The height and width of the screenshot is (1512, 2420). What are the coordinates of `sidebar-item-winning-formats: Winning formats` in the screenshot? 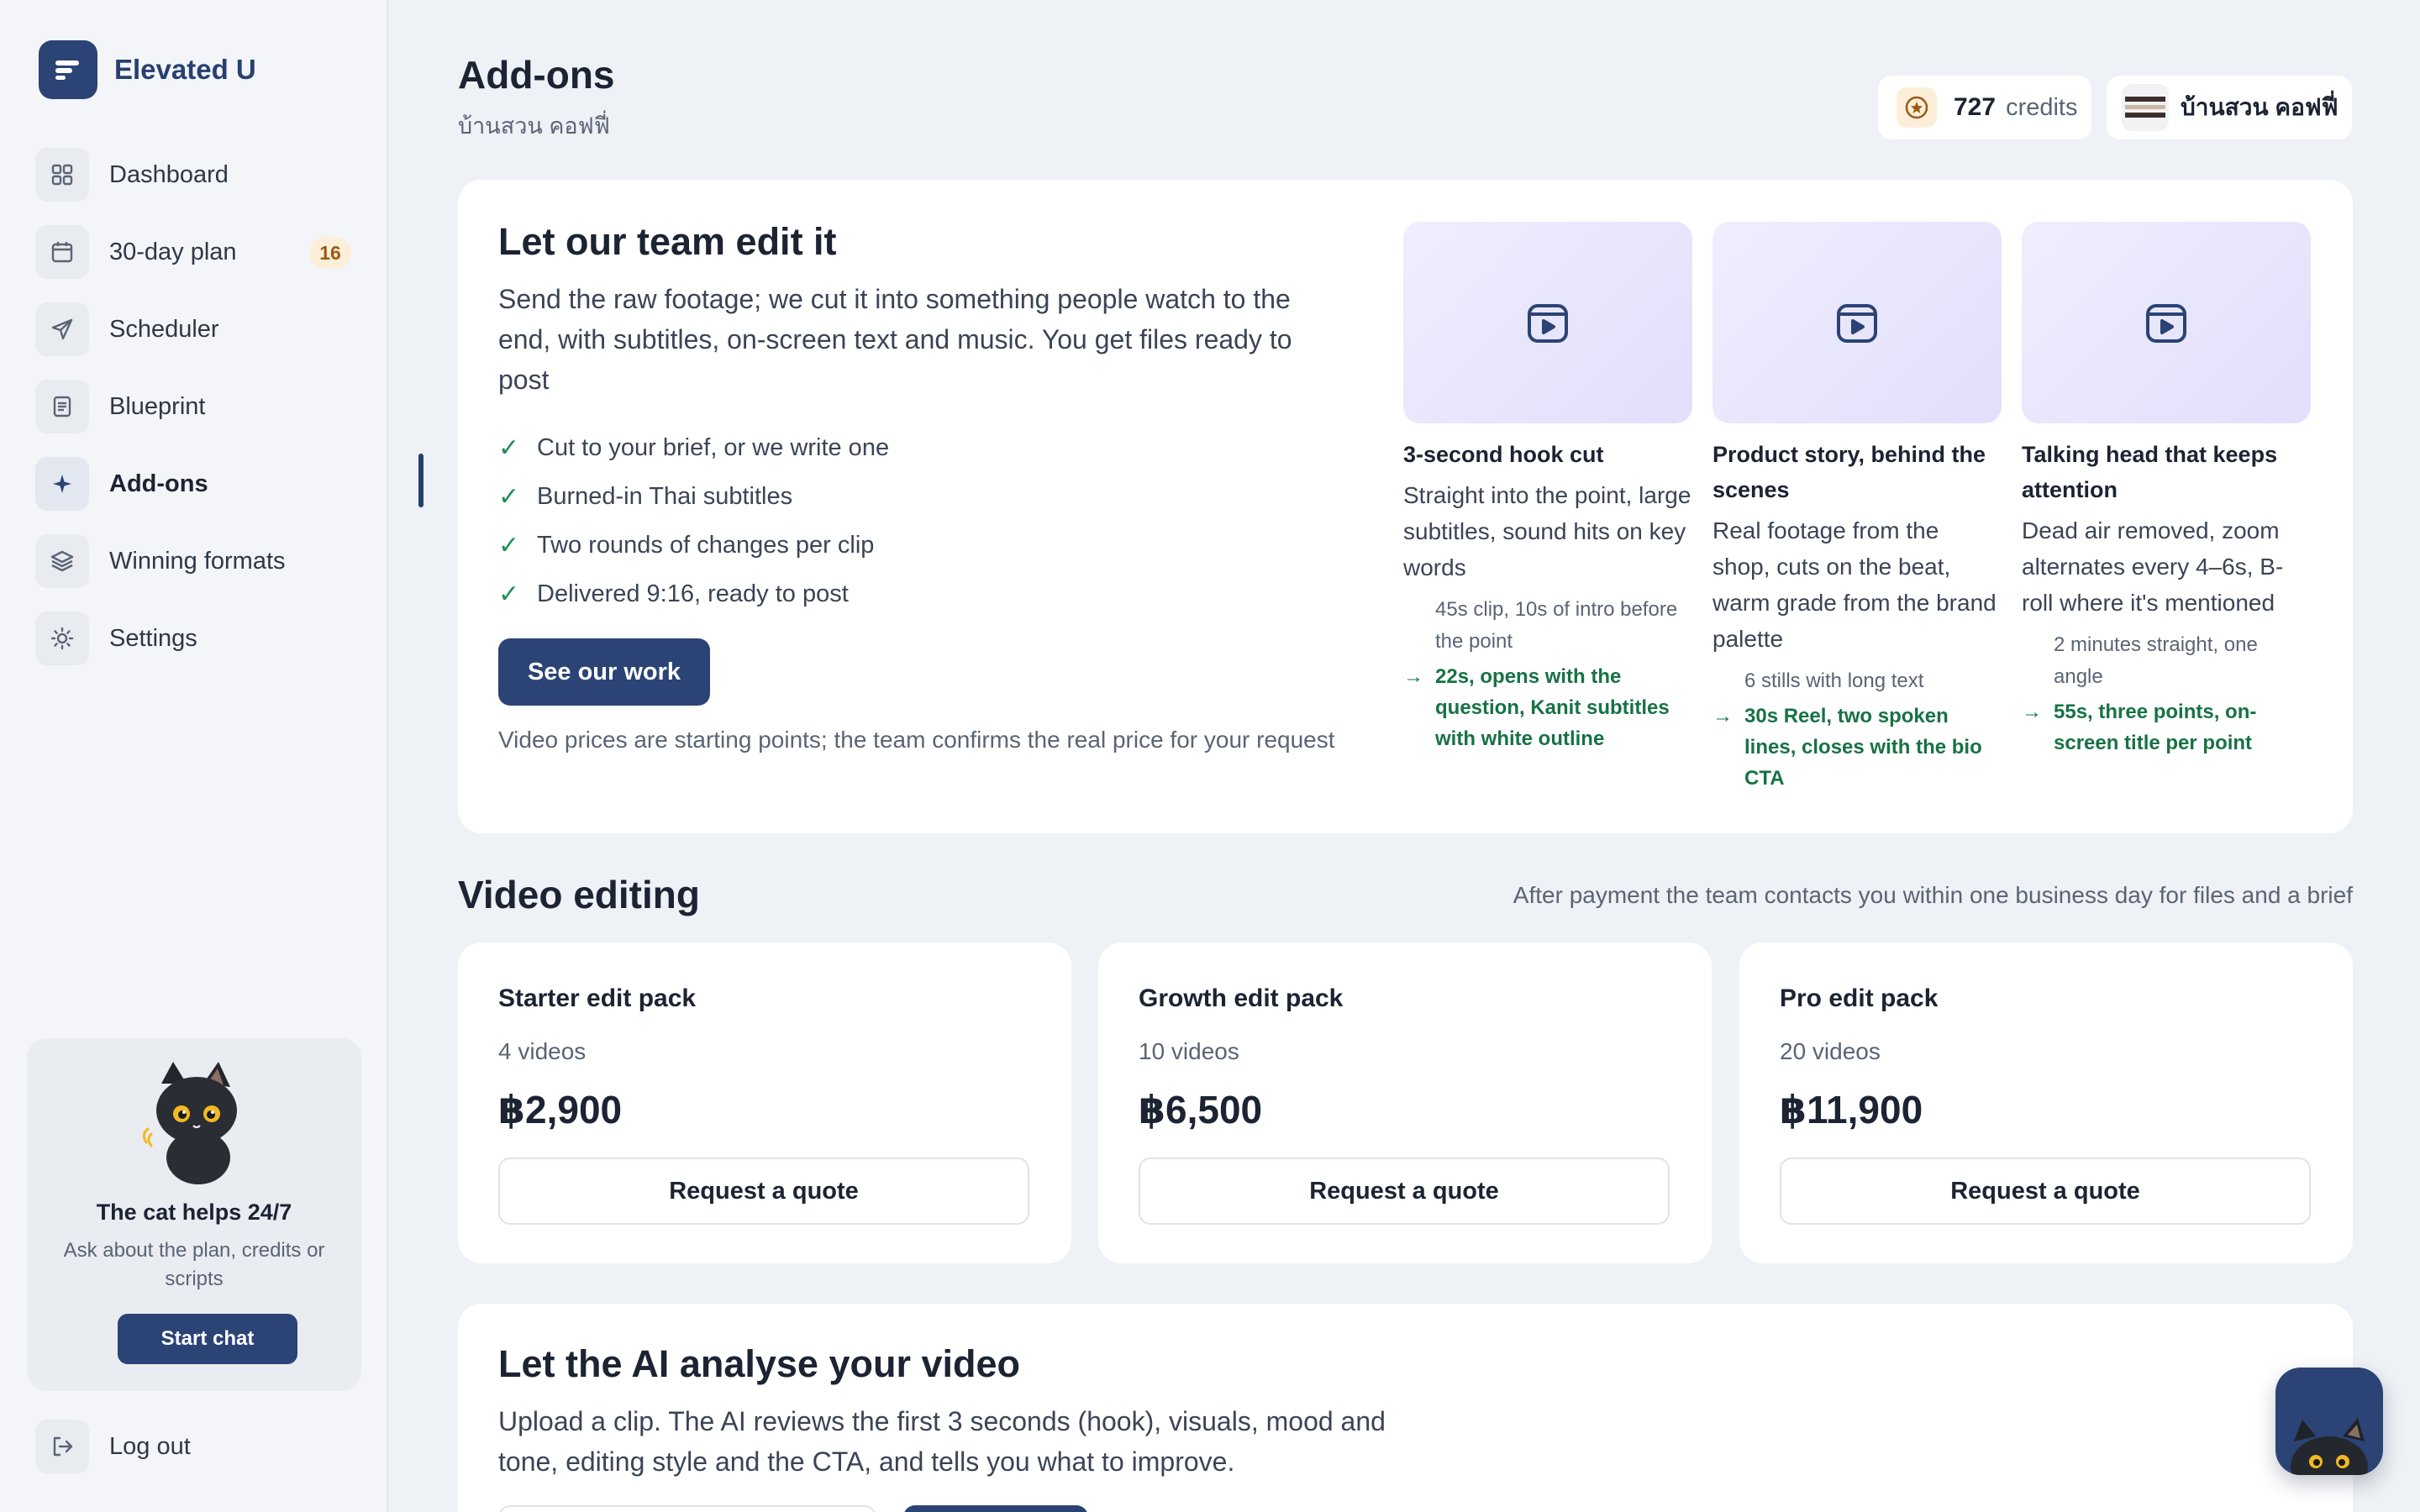 It's located at (211, 561).